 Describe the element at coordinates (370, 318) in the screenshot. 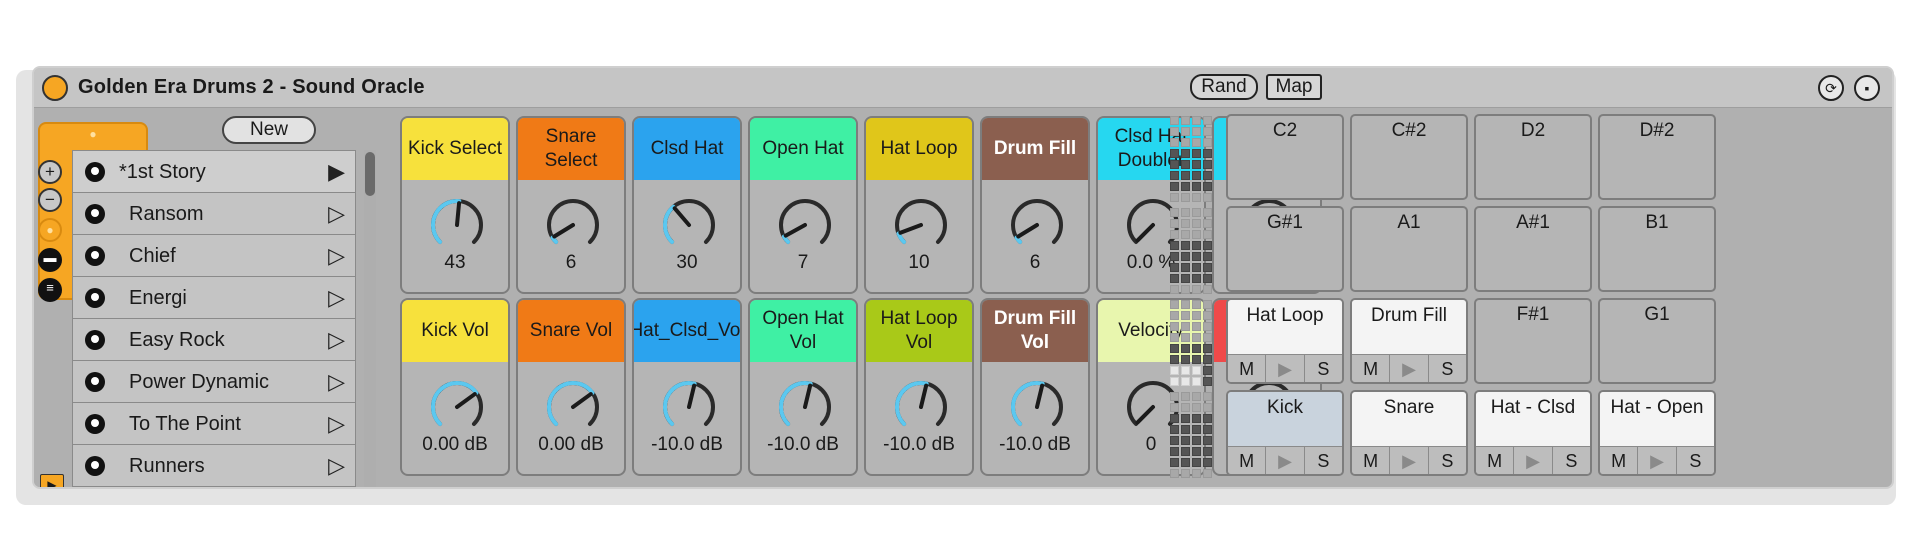

I see `preset-scrollbar` at that location.